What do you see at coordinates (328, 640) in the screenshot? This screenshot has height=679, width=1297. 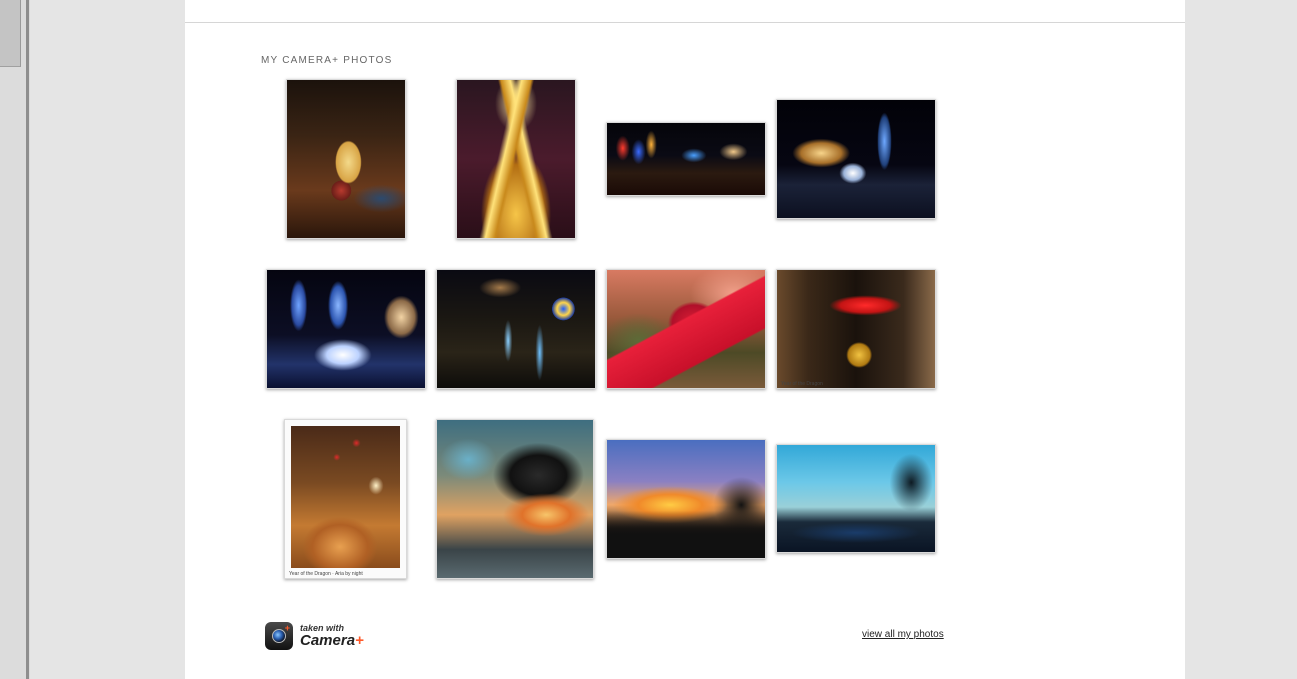 I see `logo-wordmark-text: Camera` at bounding box center [328, 640].